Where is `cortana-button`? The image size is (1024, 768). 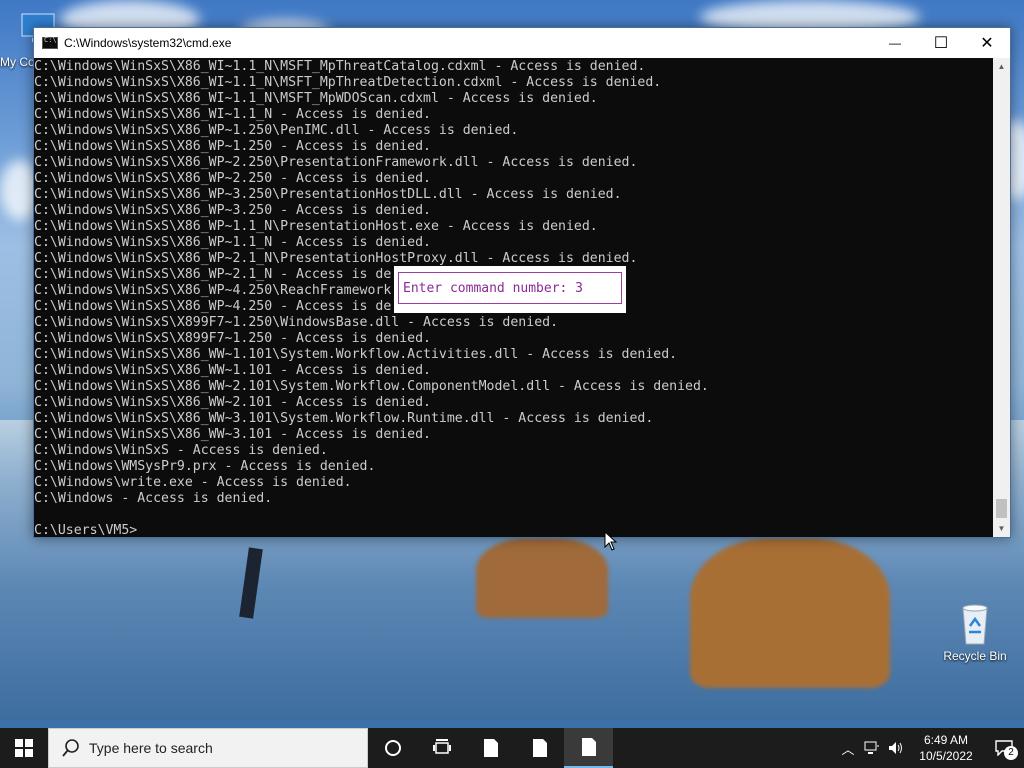 cortana-button is located at coordinates (392, 748).